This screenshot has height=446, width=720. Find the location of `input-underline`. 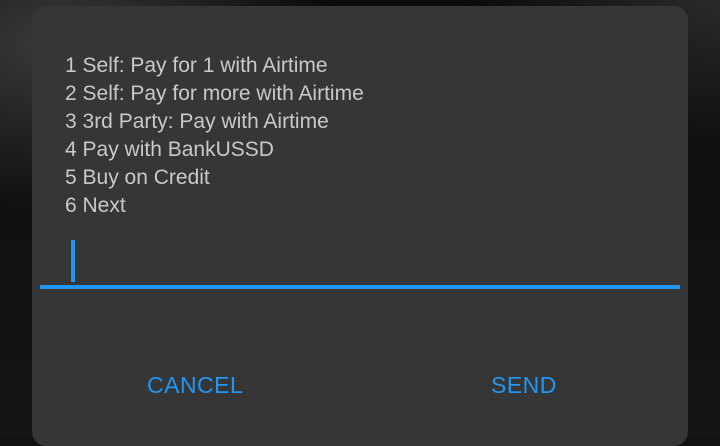

input-underline is located at coordinates (360, 287).